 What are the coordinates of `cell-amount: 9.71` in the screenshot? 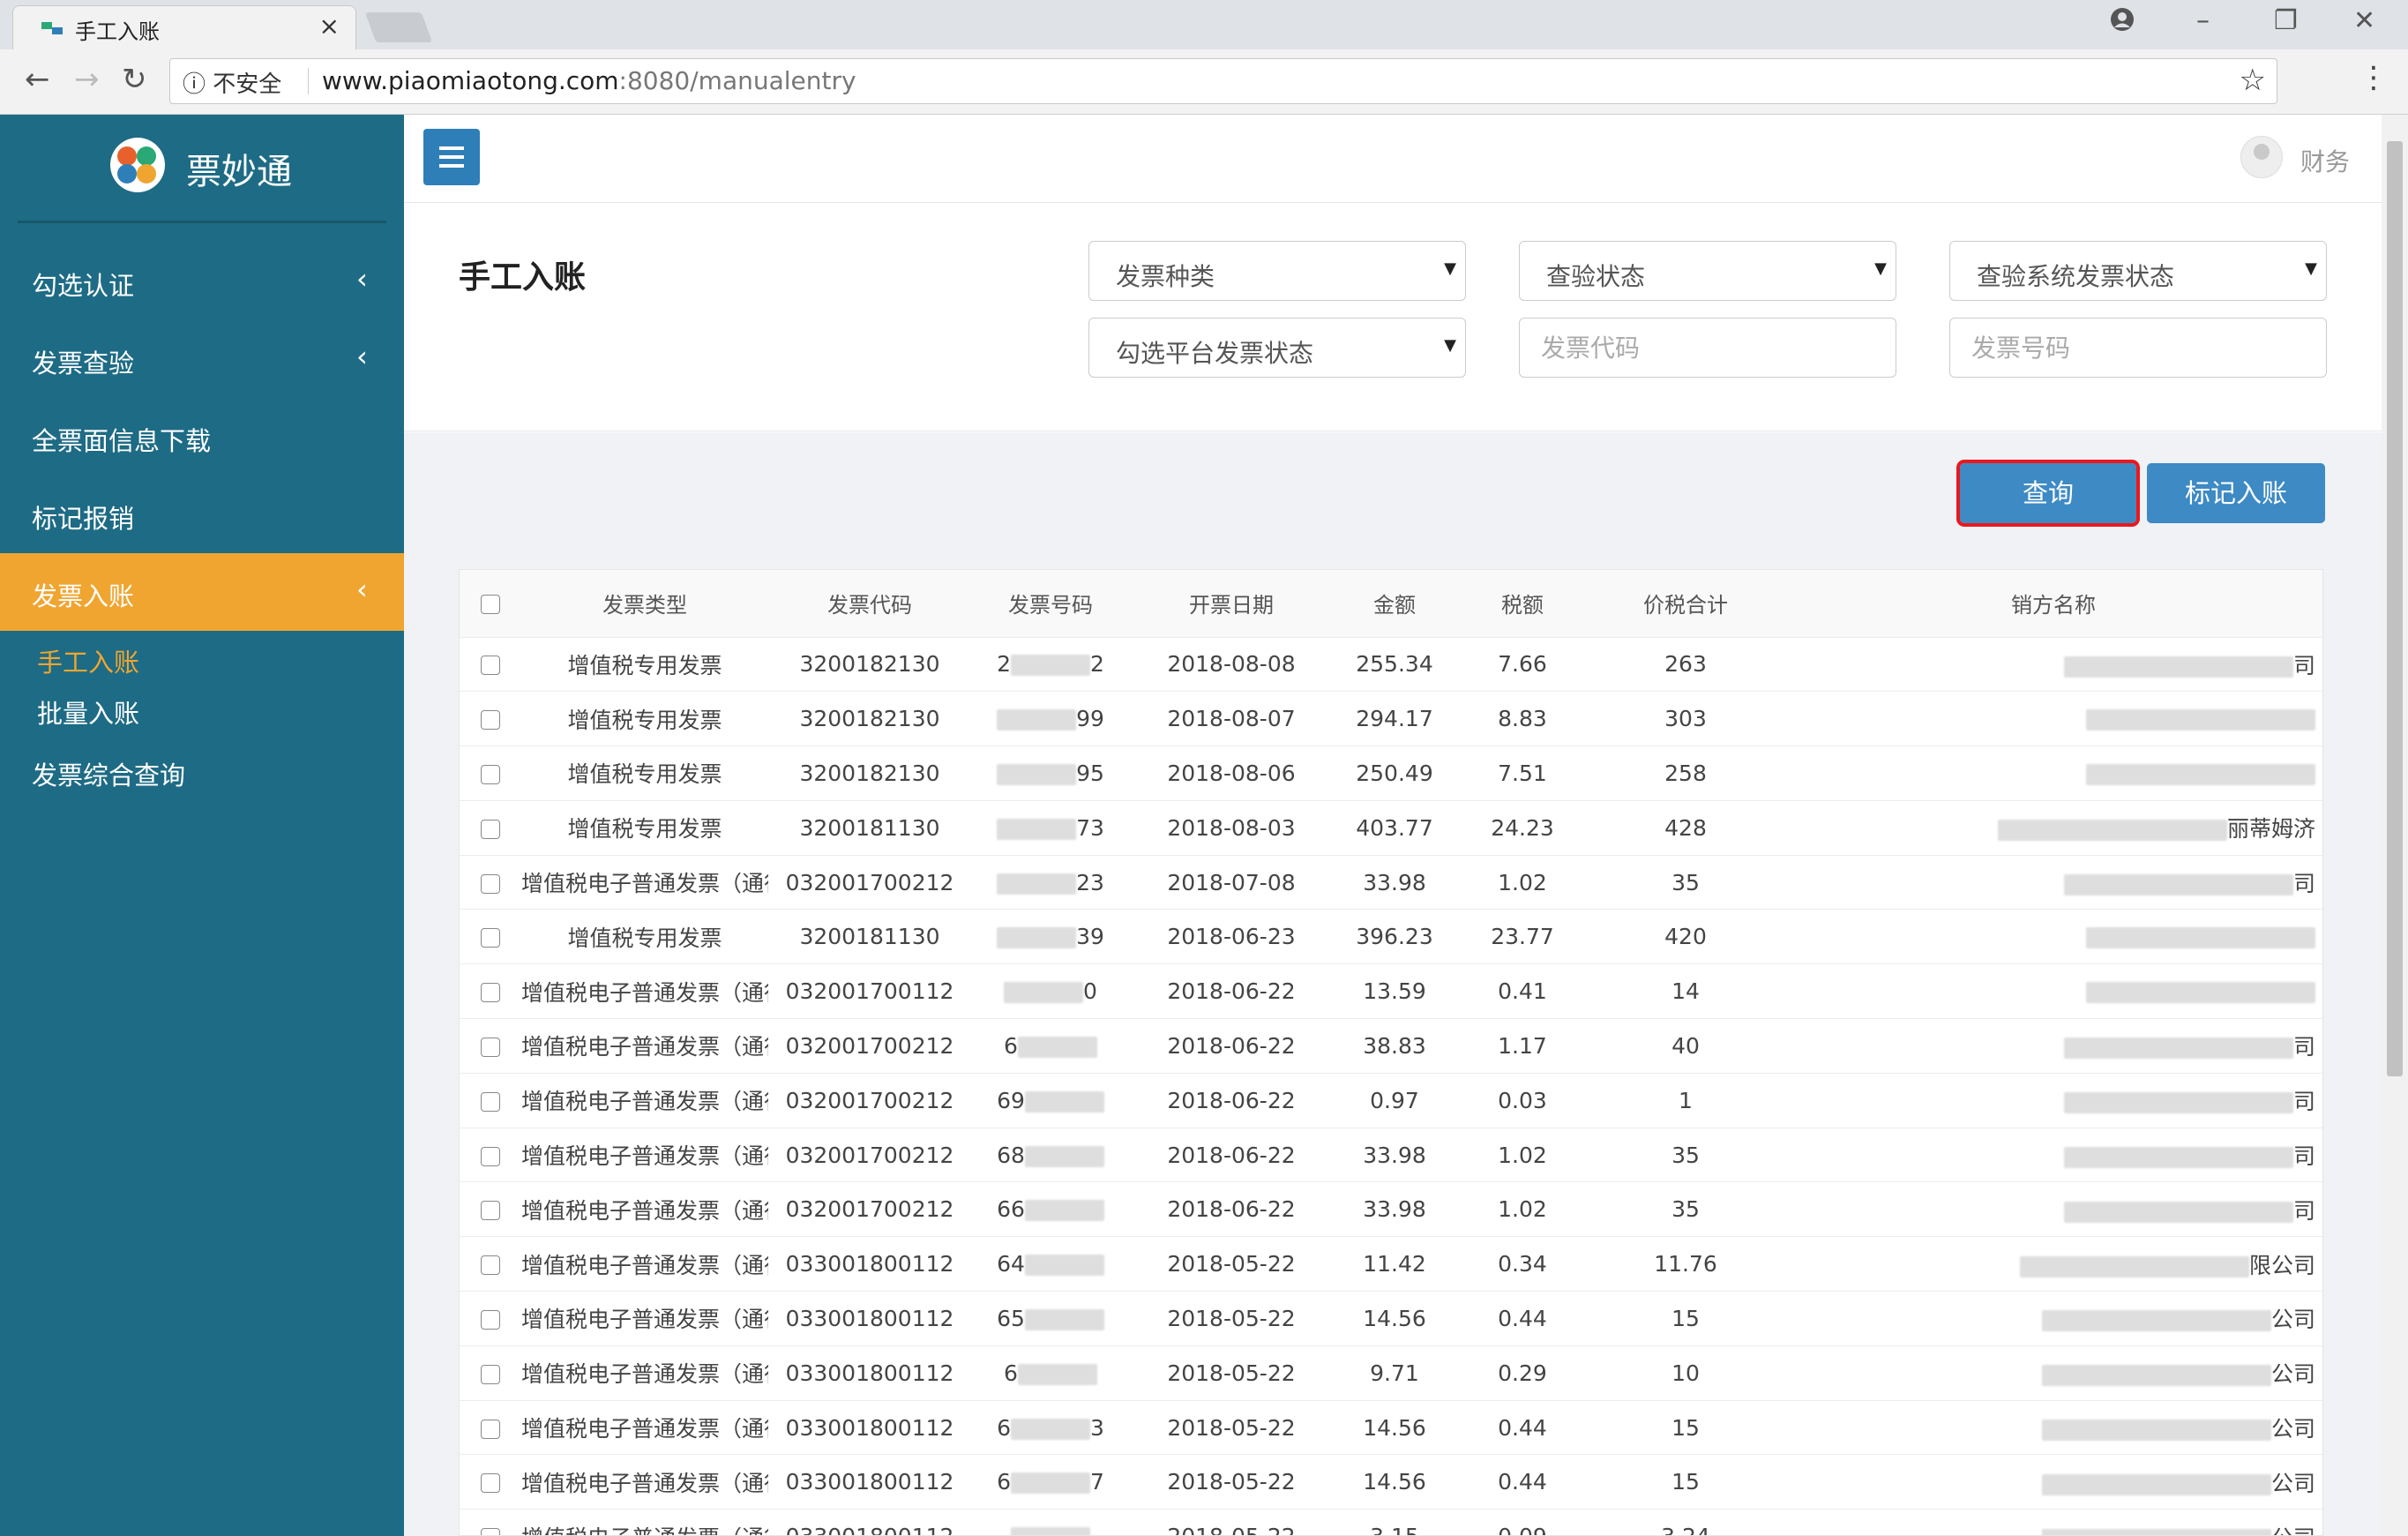 It's located at (1394, 1373).